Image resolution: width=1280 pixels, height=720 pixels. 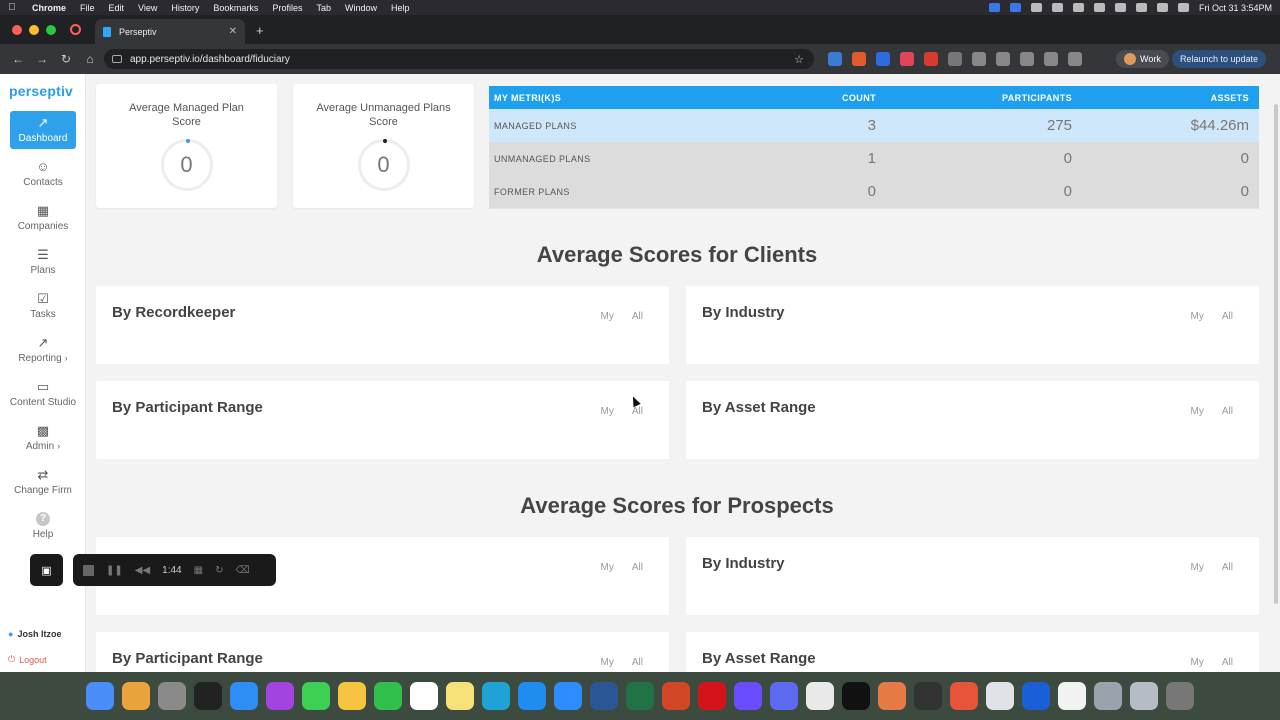 What do you see at coordinates (233, 31) in the screenshot?
I see `tab-close-icon: ✕` at bounding box center [233, 31].